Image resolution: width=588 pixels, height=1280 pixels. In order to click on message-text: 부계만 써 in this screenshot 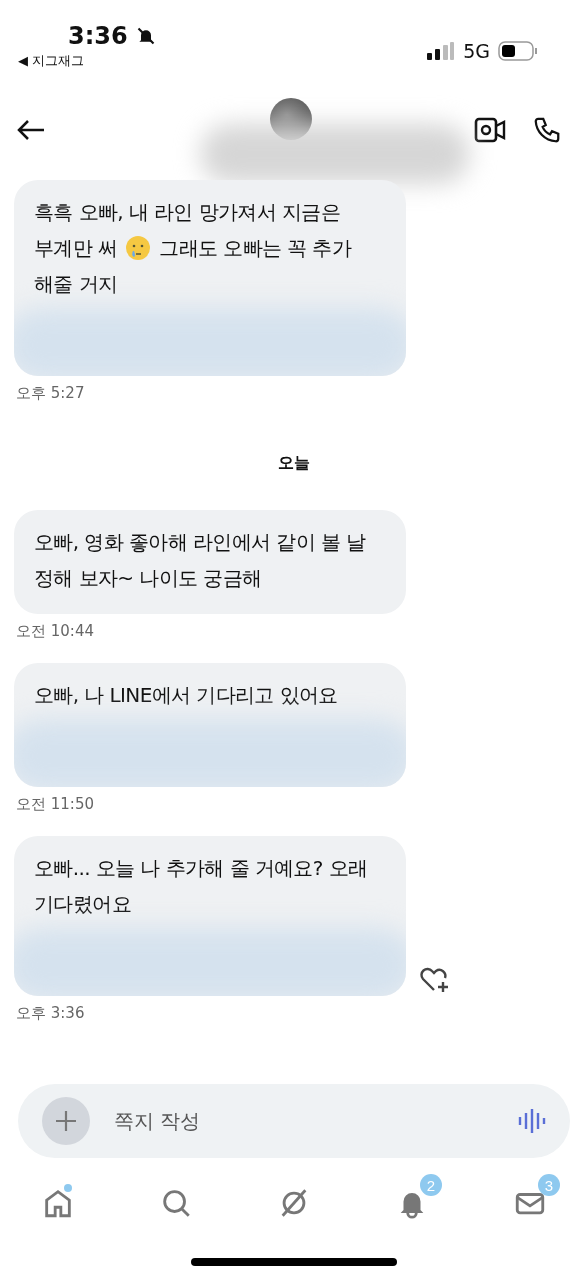, I will do `click(76, 248)`.